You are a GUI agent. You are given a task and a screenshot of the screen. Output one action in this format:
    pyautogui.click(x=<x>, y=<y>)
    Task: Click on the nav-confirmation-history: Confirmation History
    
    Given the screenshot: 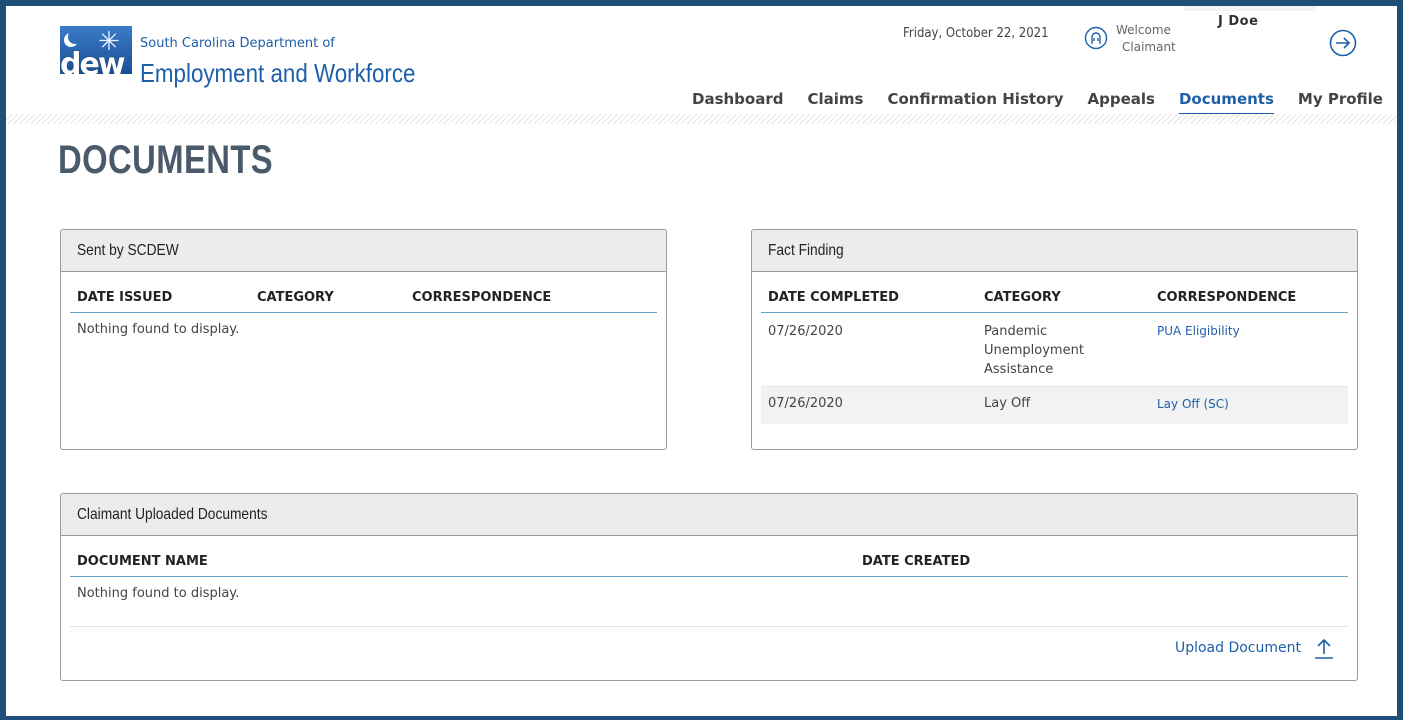 What is the action you would take?
    pyautogui.click(x=975, y=102)
    